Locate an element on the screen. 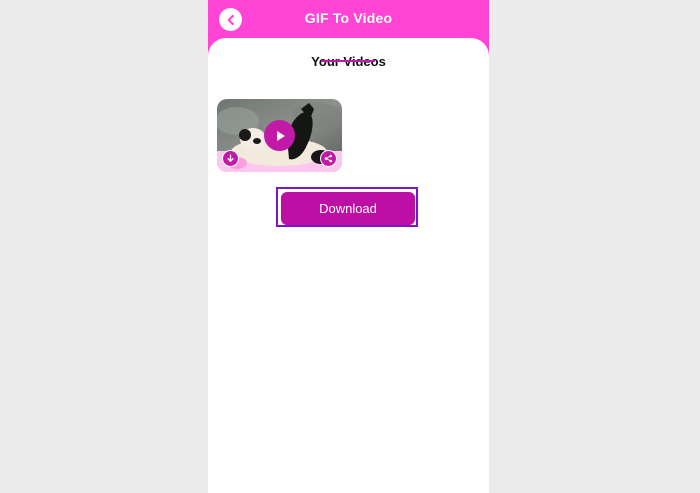 Image resolution: width=700 pixels, height=493 pixels. download-button: Download is located at coordinates (348, 208).